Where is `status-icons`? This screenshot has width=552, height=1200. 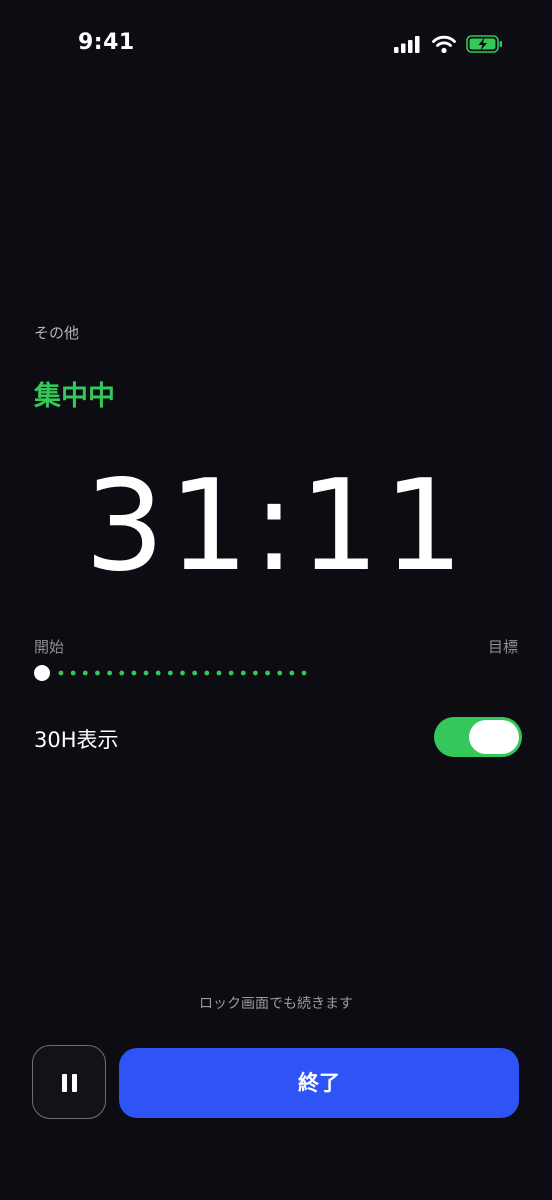 status-icons is located at coordinates (449, 44).